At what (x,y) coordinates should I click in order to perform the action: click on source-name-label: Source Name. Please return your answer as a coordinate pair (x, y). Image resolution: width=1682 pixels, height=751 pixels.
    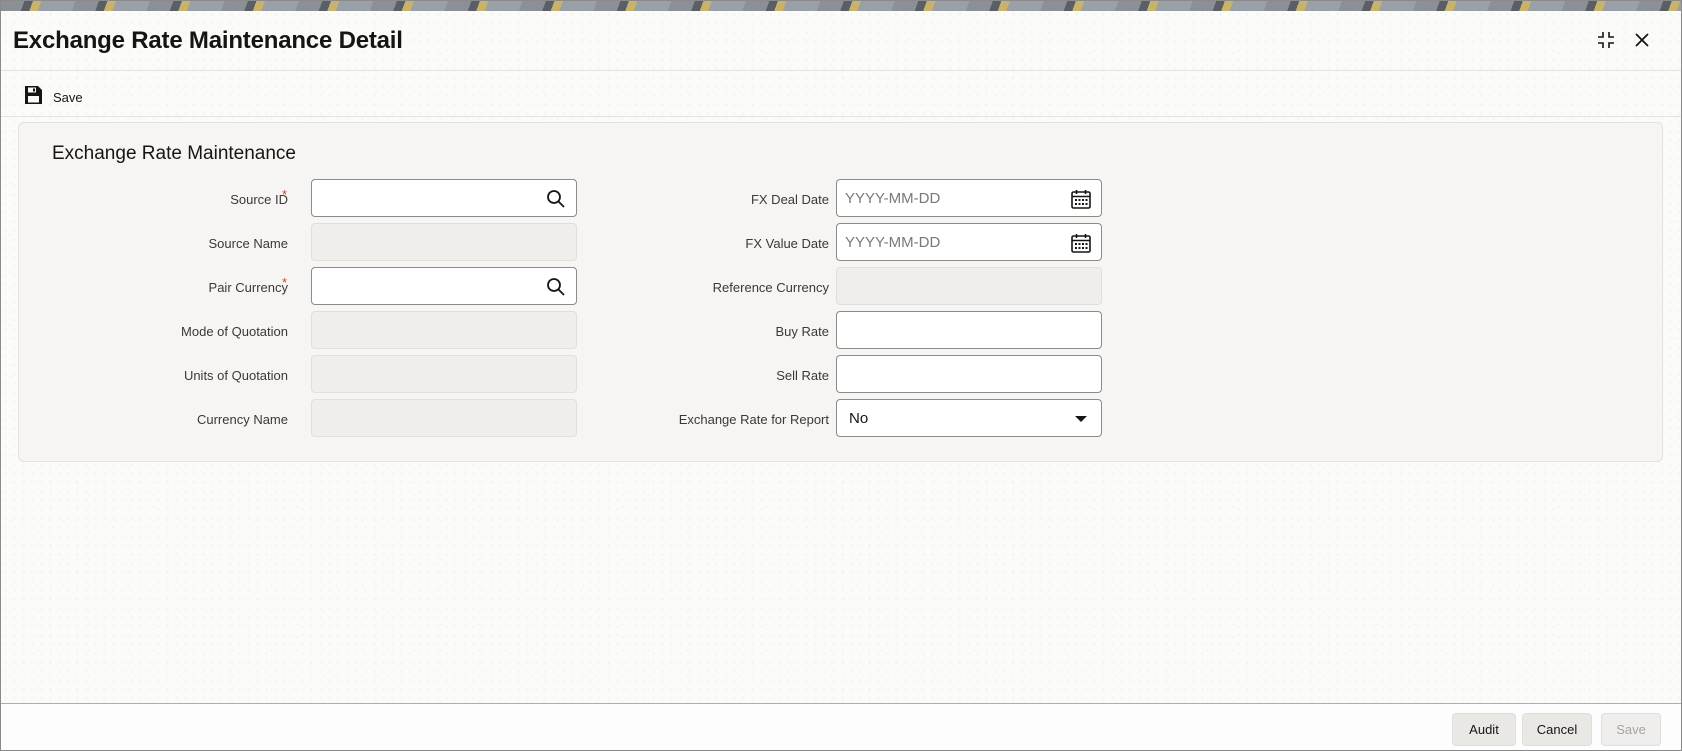
    Looking at the image, I should click on (248, 243).